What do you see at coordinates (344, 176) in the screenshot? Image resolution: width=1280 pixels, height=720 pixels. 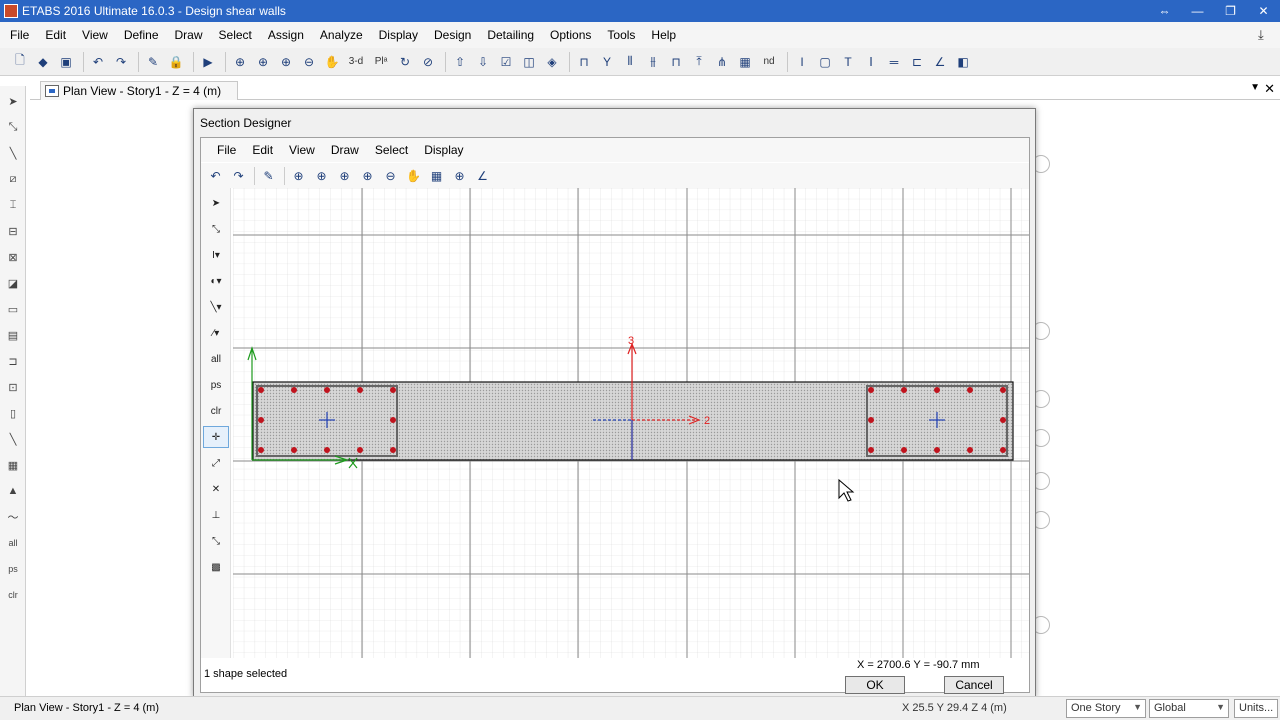 I see `zoom-fit-icon: ⊕` at bounding box center [344, 176].